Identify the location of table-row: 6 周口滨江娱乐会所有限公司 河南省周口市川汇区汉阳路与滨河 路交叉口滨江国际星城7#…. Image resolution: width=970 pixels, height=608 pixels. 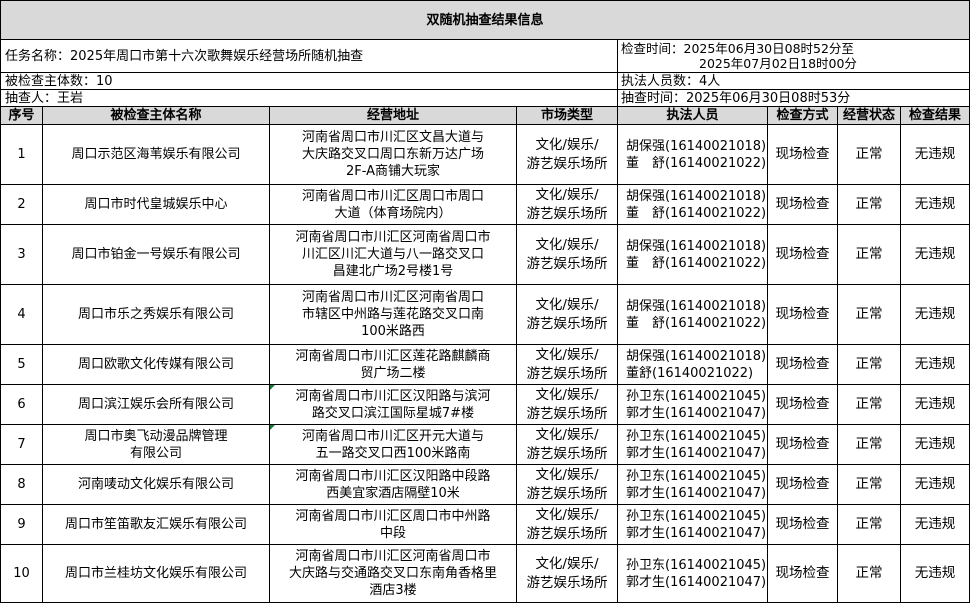
(485, 404).